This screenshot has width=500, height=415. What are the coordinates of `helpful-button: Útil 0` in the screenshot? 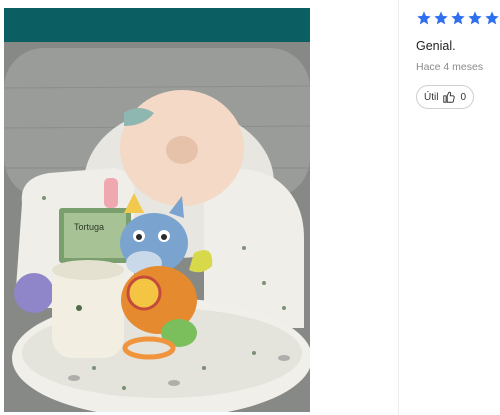 It's located at (445, 97).